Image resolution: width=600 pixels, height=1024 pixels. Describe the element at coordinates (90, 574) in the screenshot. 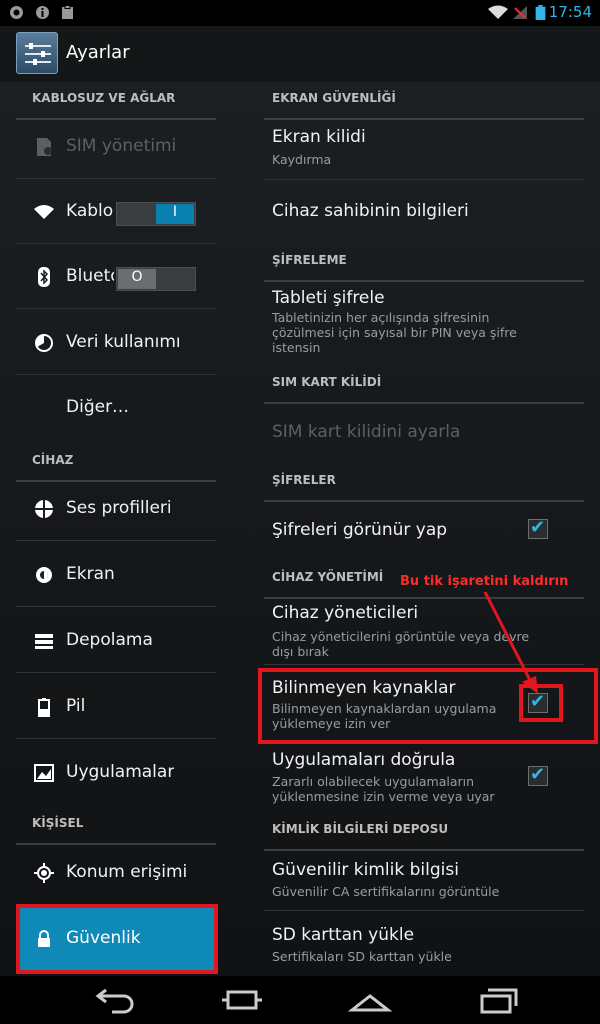

I see `sidebar-item-label: Ekran` at that location.